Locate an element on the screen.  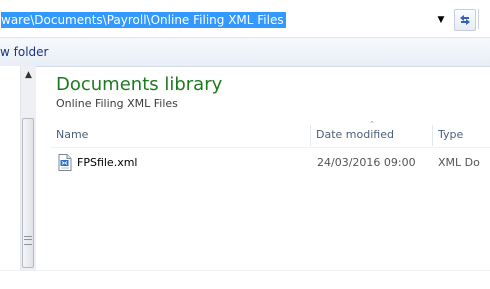
command-bar: w folder is located at coordinates (245, 52).